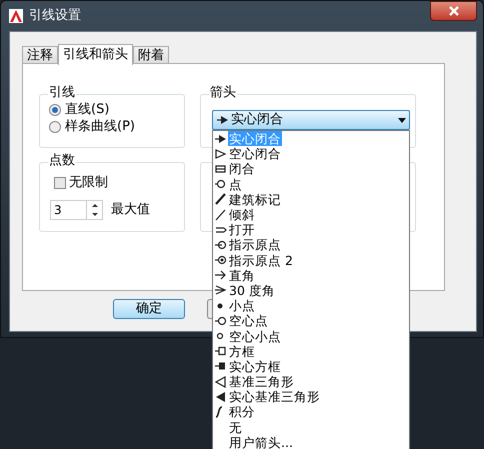 The image size is (484, 449). Describe the element at coordinates (130, 209) in the screenshot. I see `max-label: 最大值` at that location.